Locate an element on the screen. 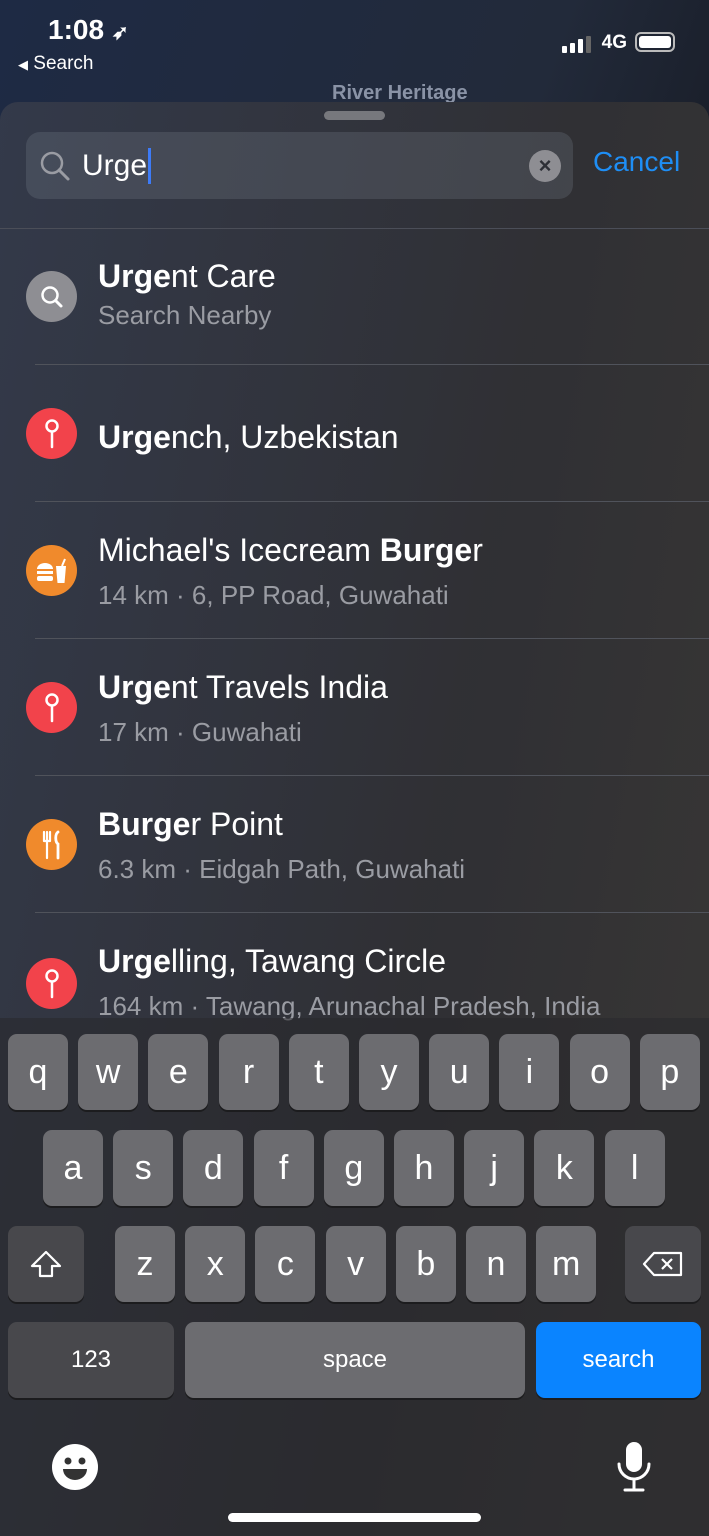 The height and width of the screenshot is (1536, 709). numbers-key: 123 is located at coordinates (91, 1360).